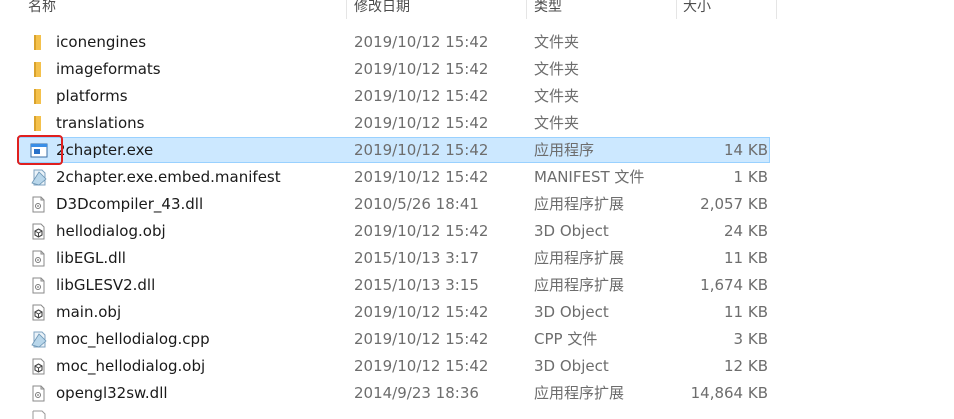 The image size is (954, 419). I want to click on file-date: 2010/5/26 18:41, so click(416, 204).